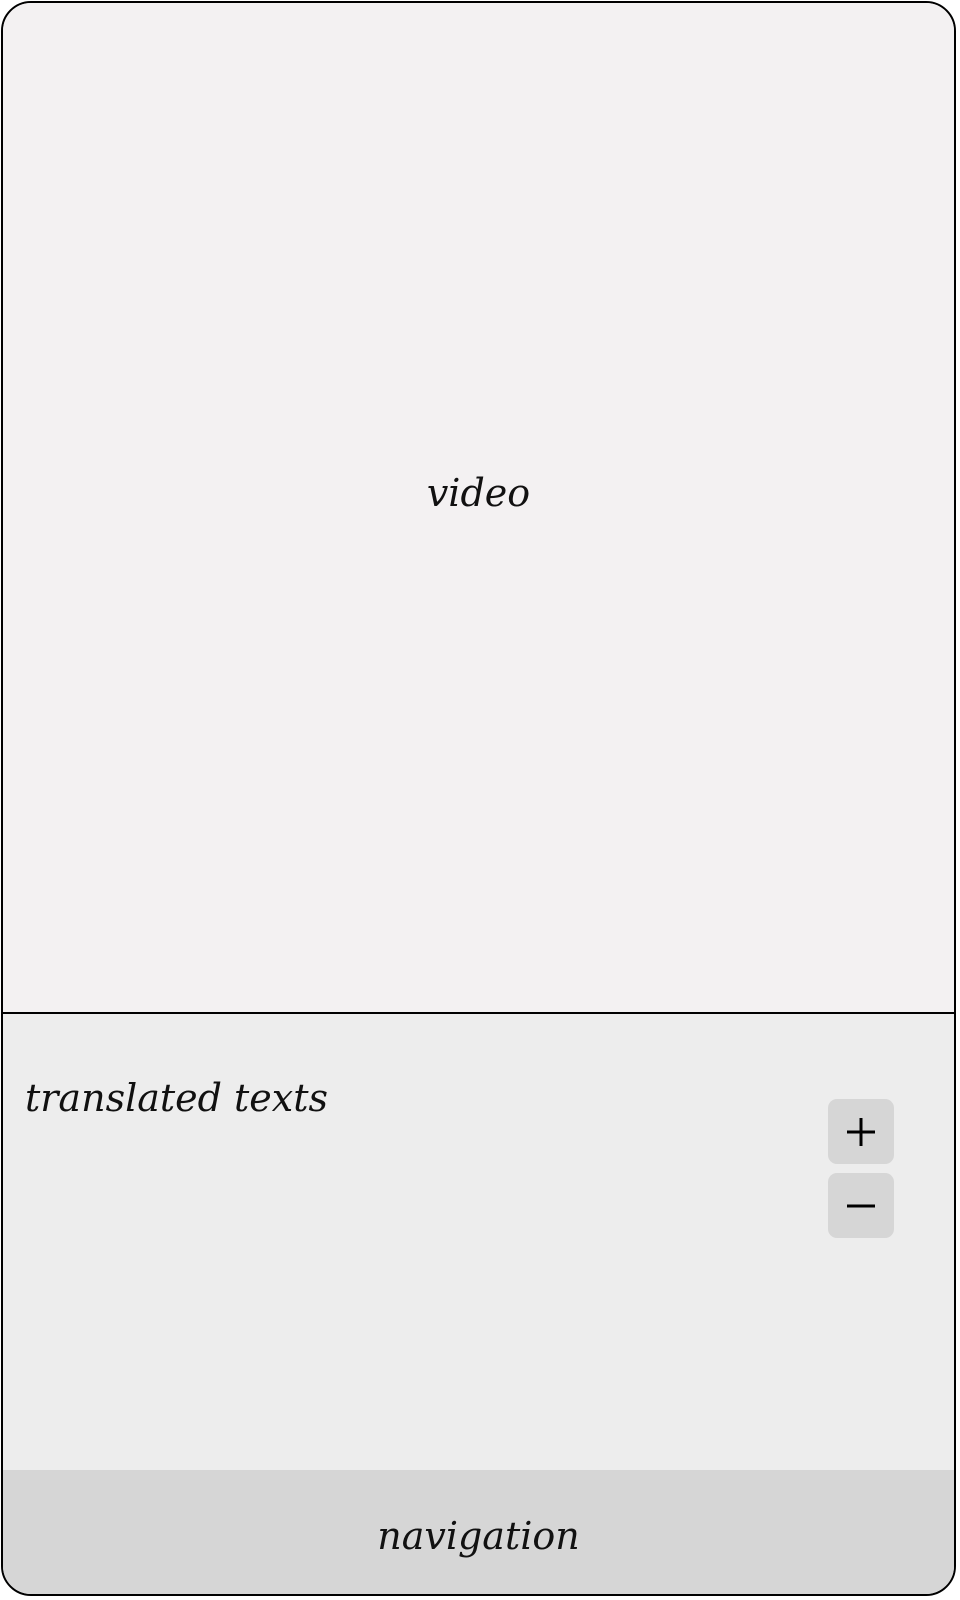 This screenshot has width=960, height=1600. I want to click on plus-icon, so click(861, 1132).